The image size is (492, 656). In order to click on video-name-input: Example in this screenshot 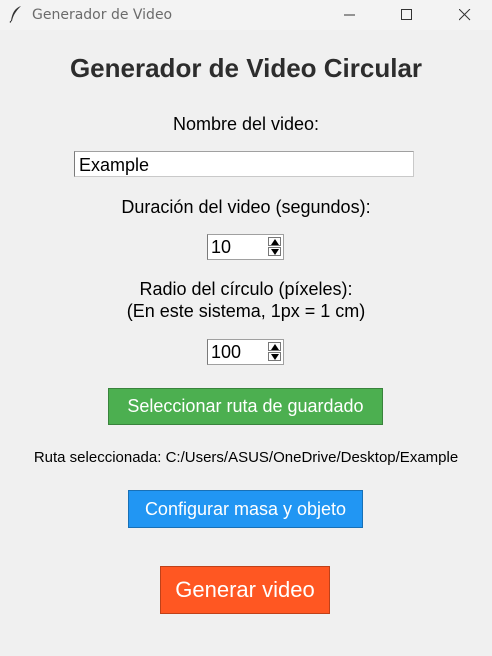, I will do `click(244, 164)`.